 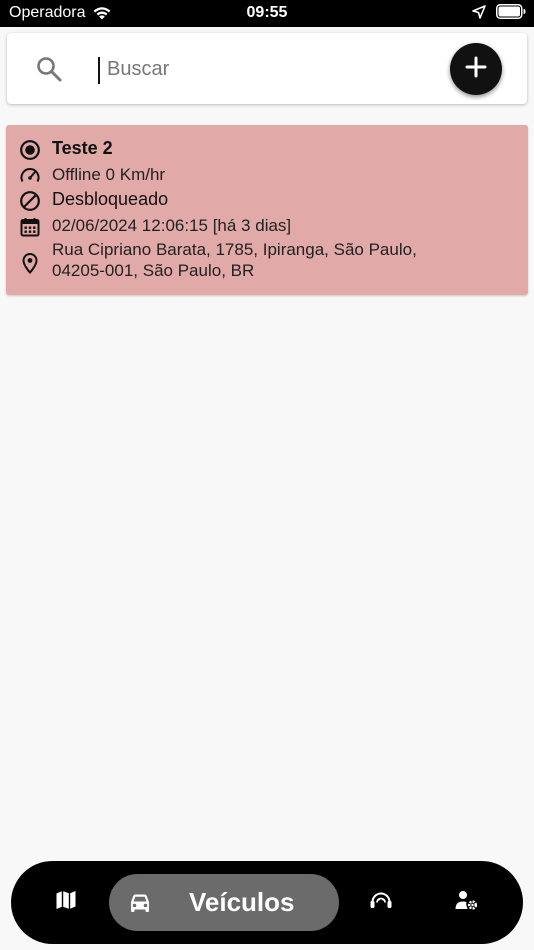 I want to click on carrier-label: Operadora, so click(x=47, y=12).